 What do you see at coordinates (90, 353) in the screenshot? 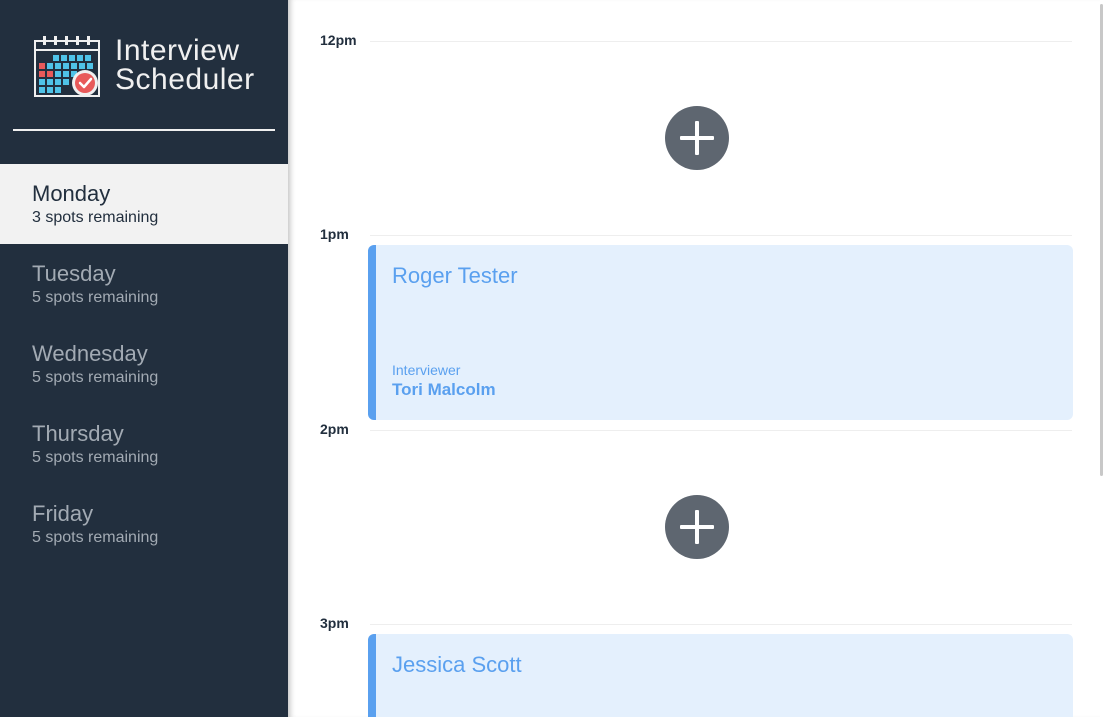
I see `day-name: Wednesday` at bounding box center [90, 353].